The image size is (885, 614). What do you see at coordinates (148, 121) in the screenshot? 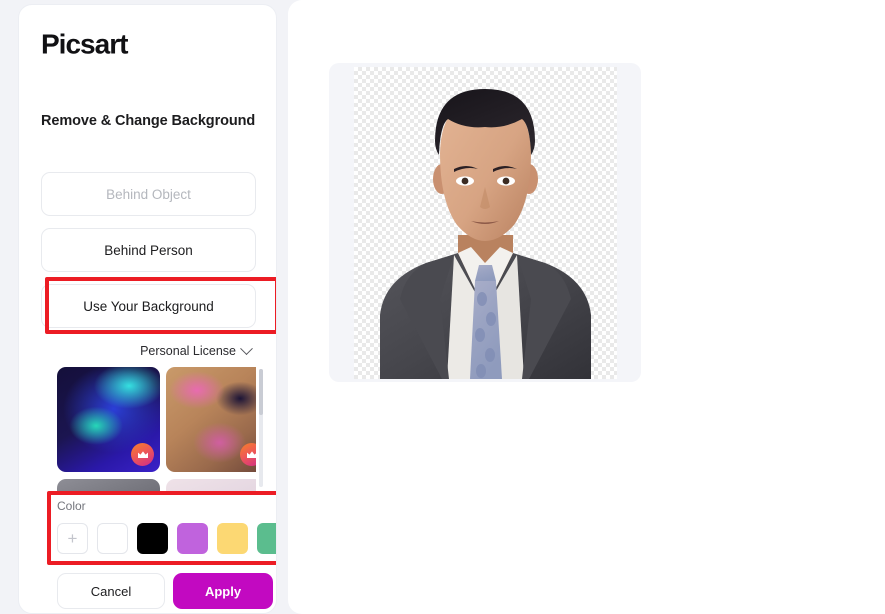
I see `page-title: Remove & Change Background` at bounding box center [148, 121].